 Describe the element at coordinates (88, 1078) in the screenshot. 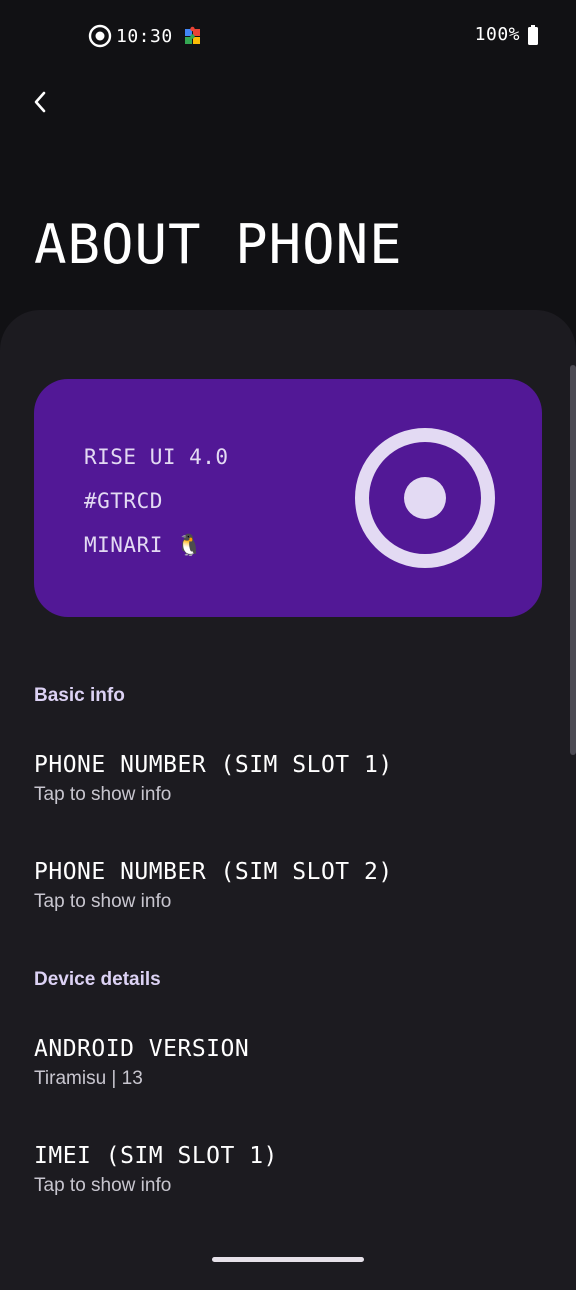

I see `list-item-subtitle: Tiramisu | 13` at that location.